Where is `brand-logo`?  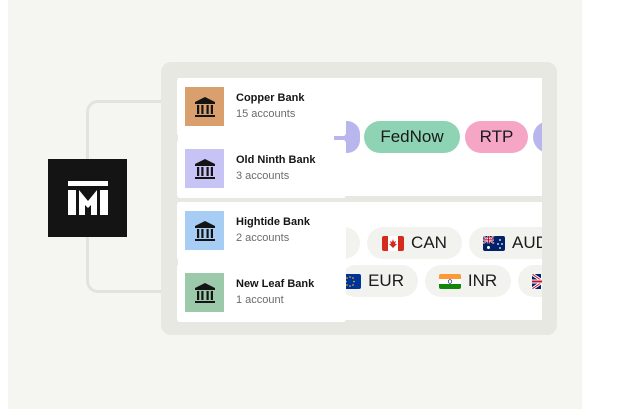
brand-logo is located at coordinates (87, 198).